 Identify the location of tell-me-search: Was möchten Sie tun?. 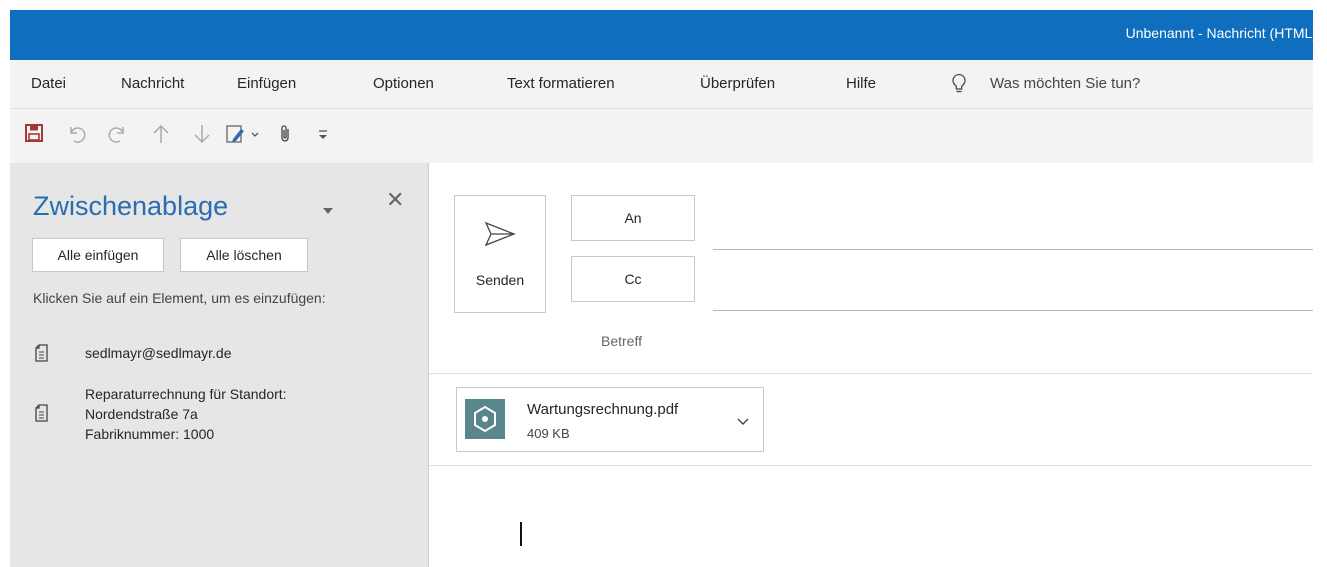
(1065, 83).